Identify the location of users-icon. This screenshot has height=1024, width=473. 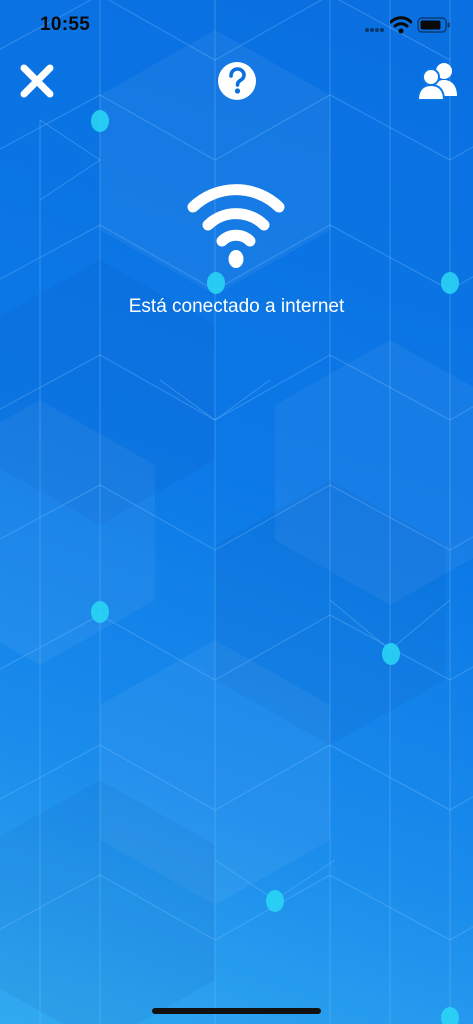
(438, 81).